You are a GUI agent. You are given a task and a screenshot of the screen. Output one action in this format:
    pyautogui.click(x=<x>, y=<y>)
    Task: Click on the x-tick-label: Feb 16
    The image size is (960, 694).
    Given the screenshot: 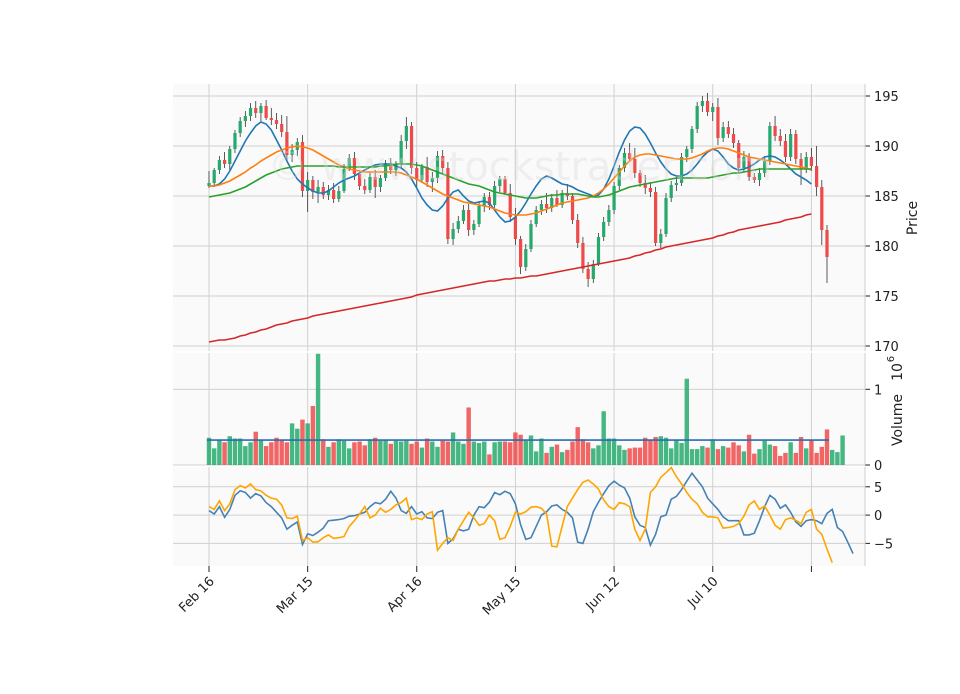 What is the action you would take?
    pyautogui.click(x=197, y=595)
    